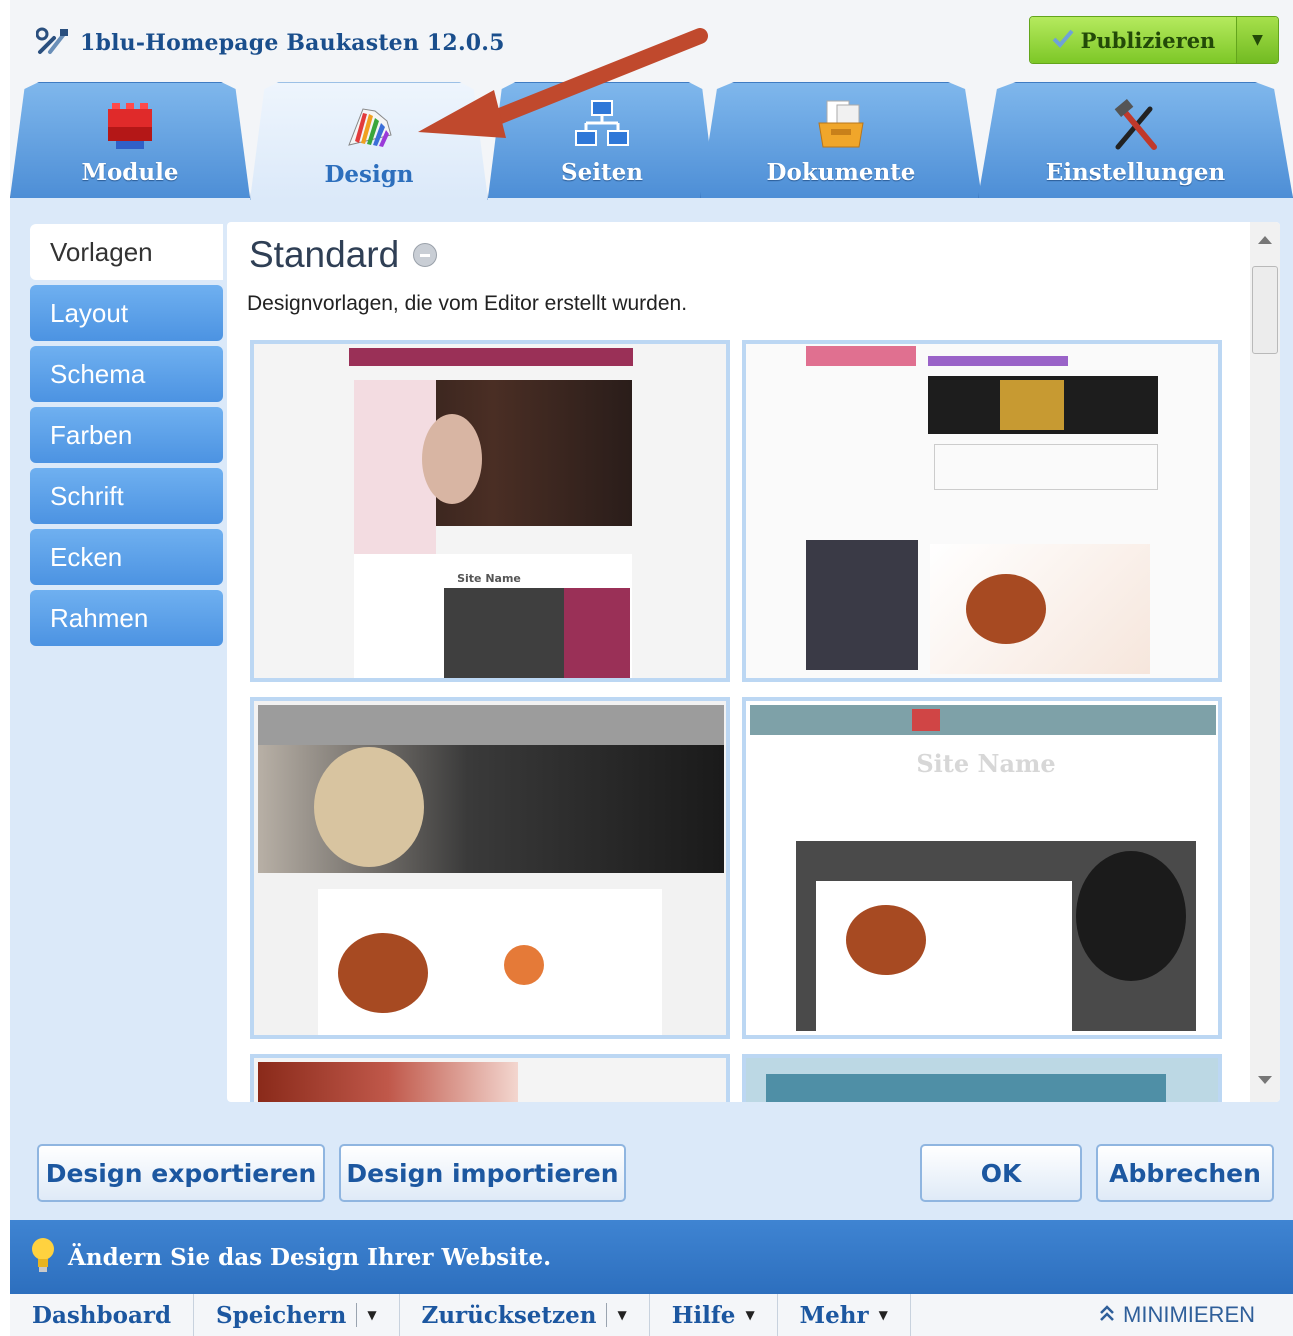 Image resolution: width=1293 pixels, height=1336 pixels. I want to click on publish-button-group: Publizieren ▼, so click(1154, 40).